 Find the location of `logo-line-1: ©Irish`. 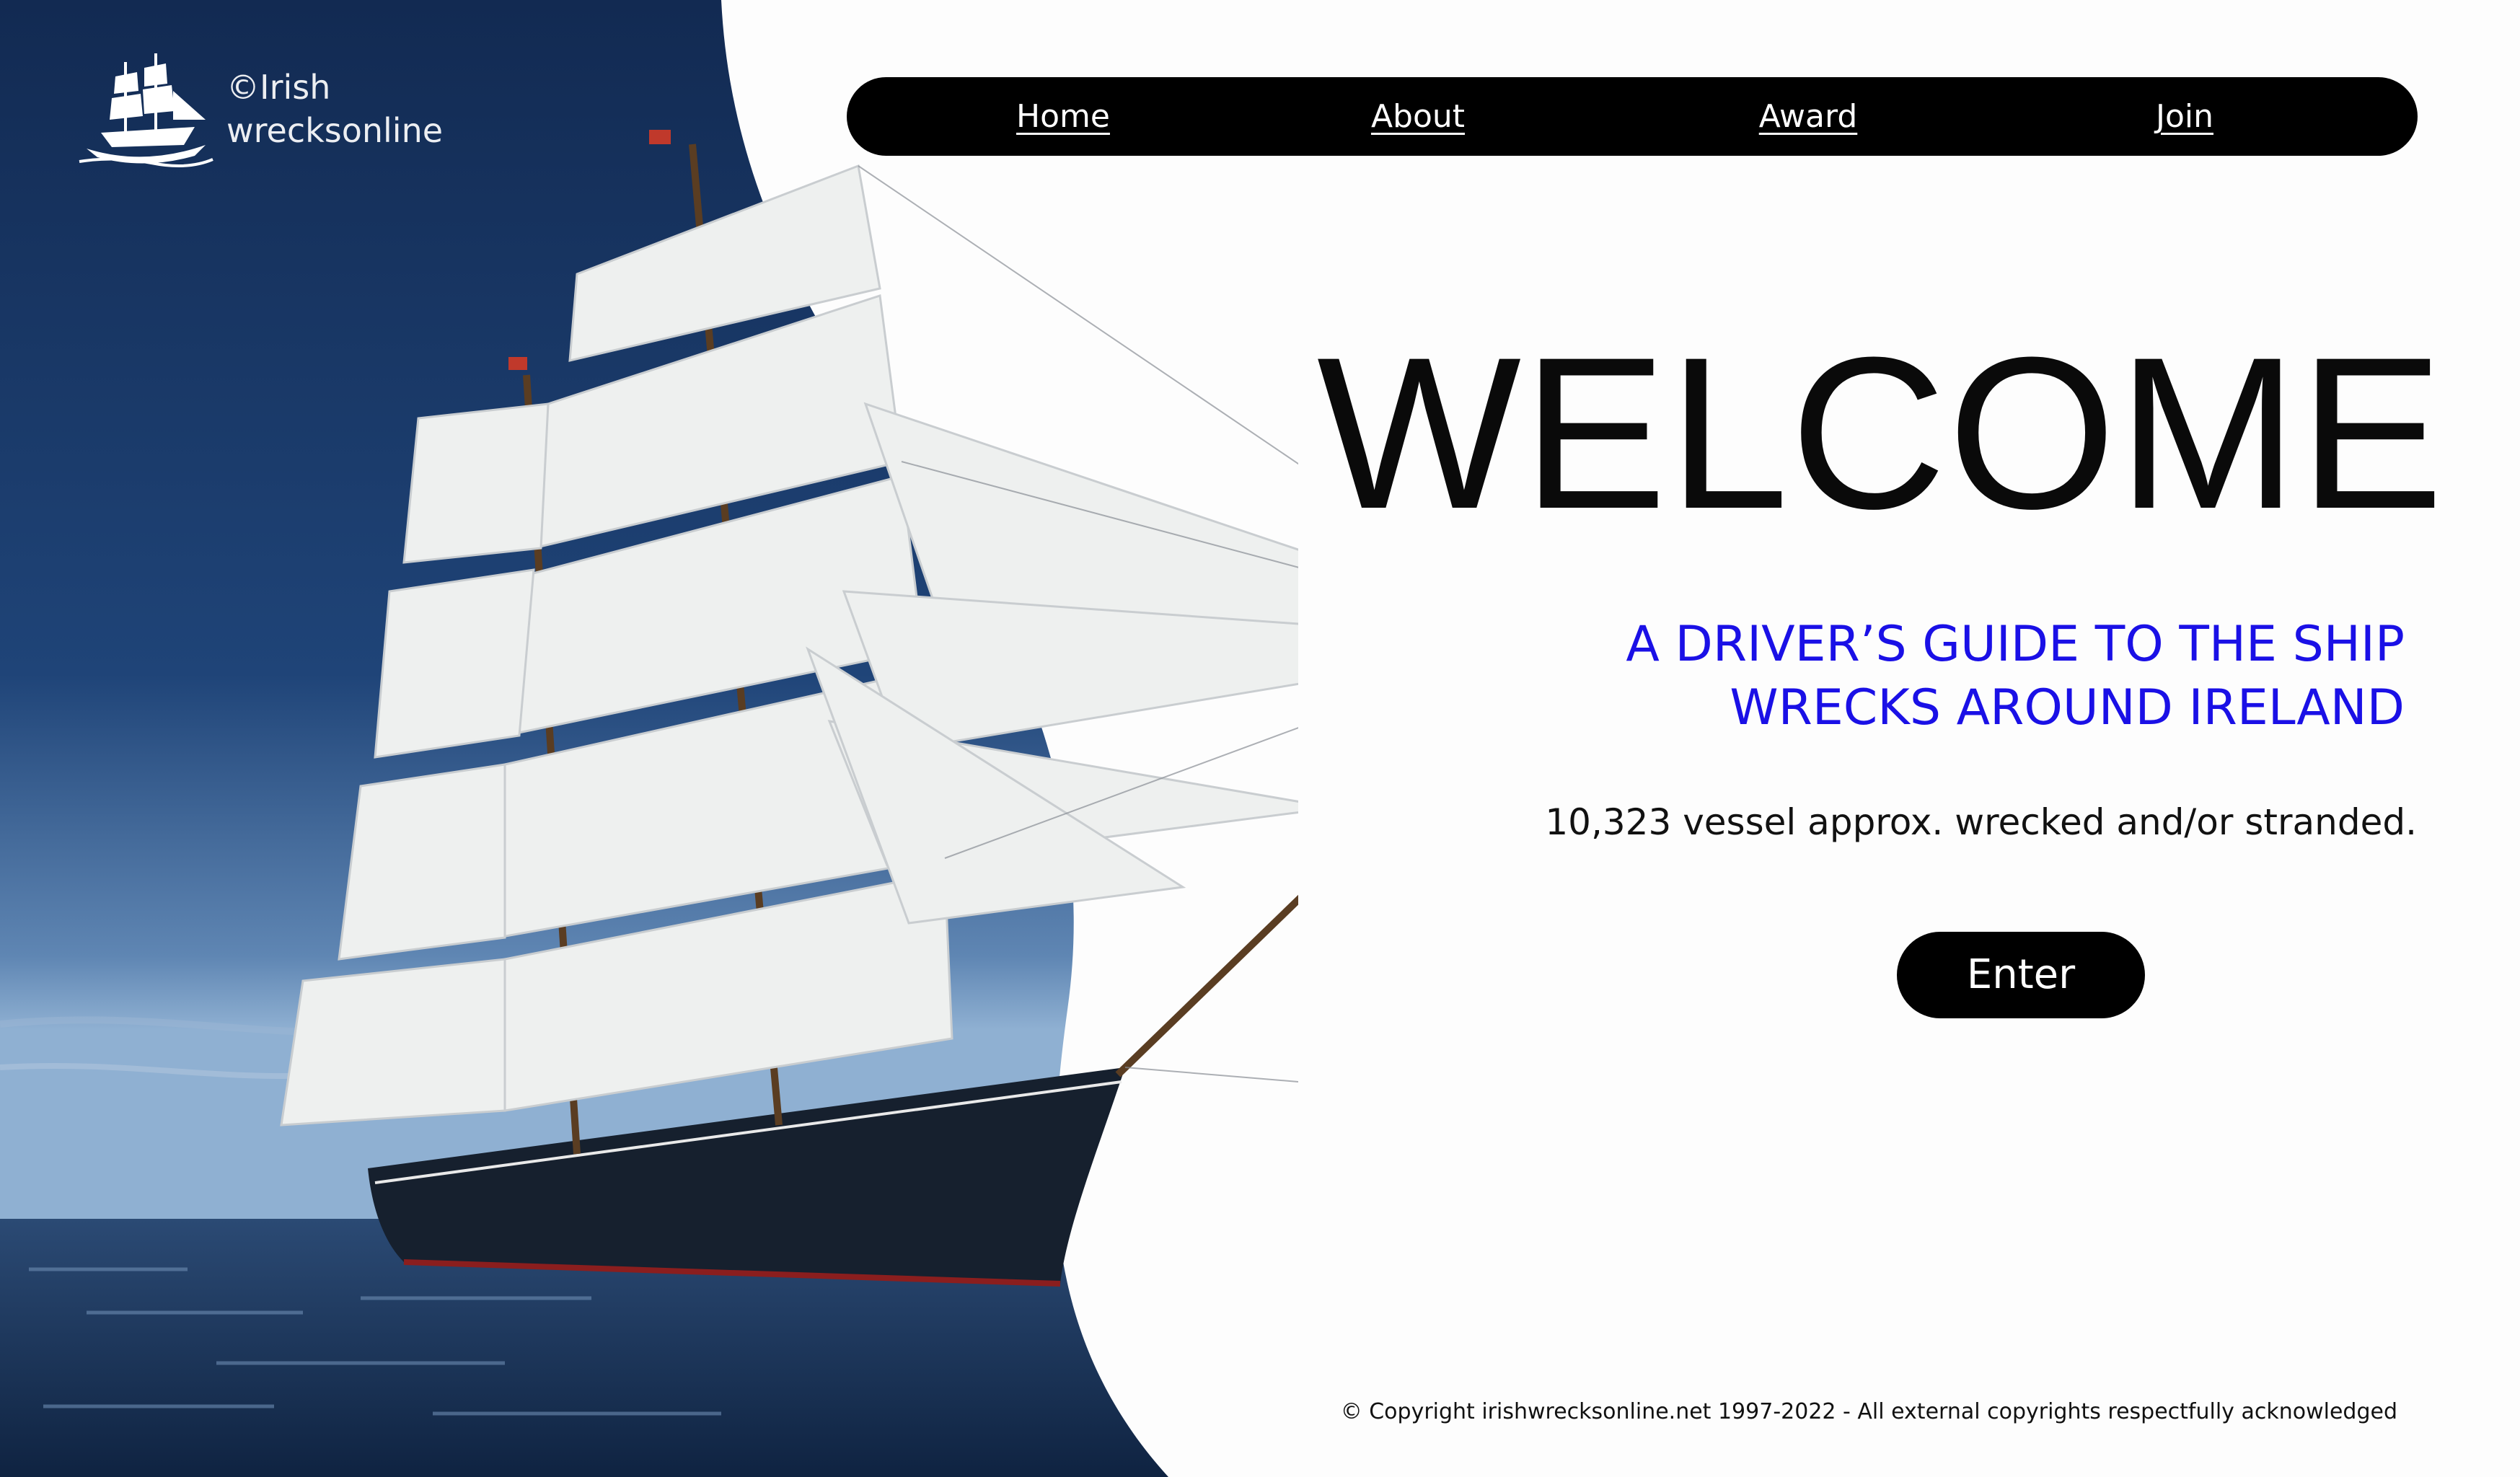

logo-line-1: ©Irish is located at coordinates (278, 87).